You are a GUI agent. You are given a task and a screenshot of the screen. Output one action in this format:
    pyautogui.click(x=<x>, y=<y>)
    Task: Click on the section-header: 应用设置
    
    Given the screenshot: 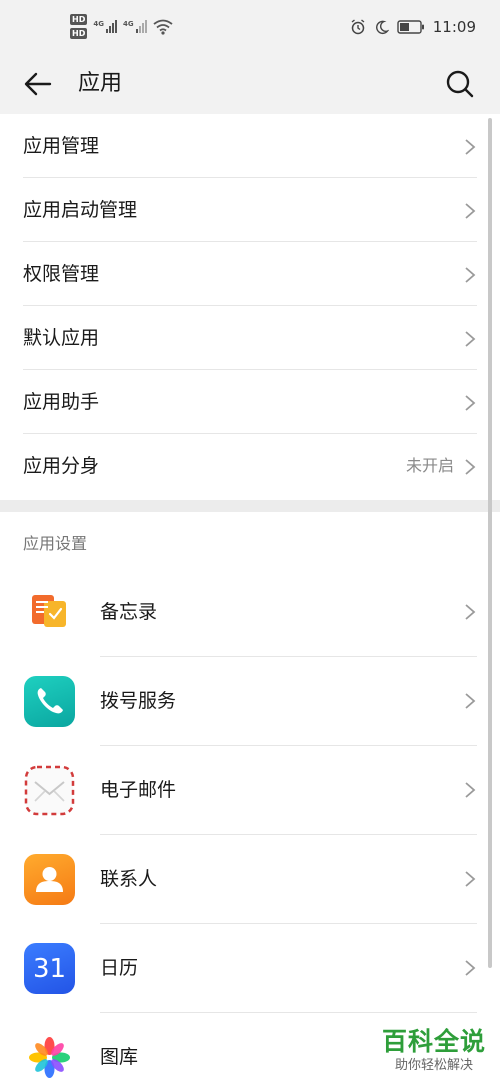 What is the action you would take?
    pyautogui.click(x=55, y=543)
    